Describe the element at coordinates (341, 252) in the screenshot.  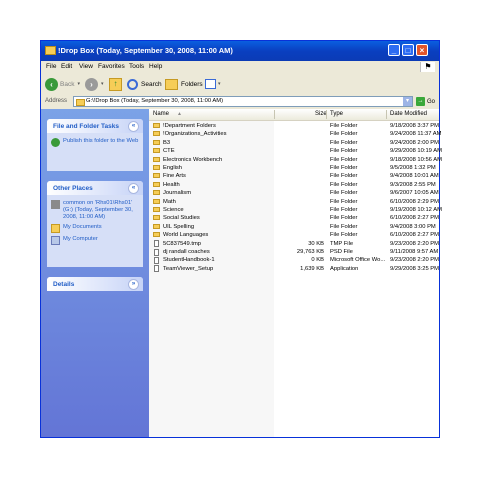
I see `file-type: PSD File` at that location.